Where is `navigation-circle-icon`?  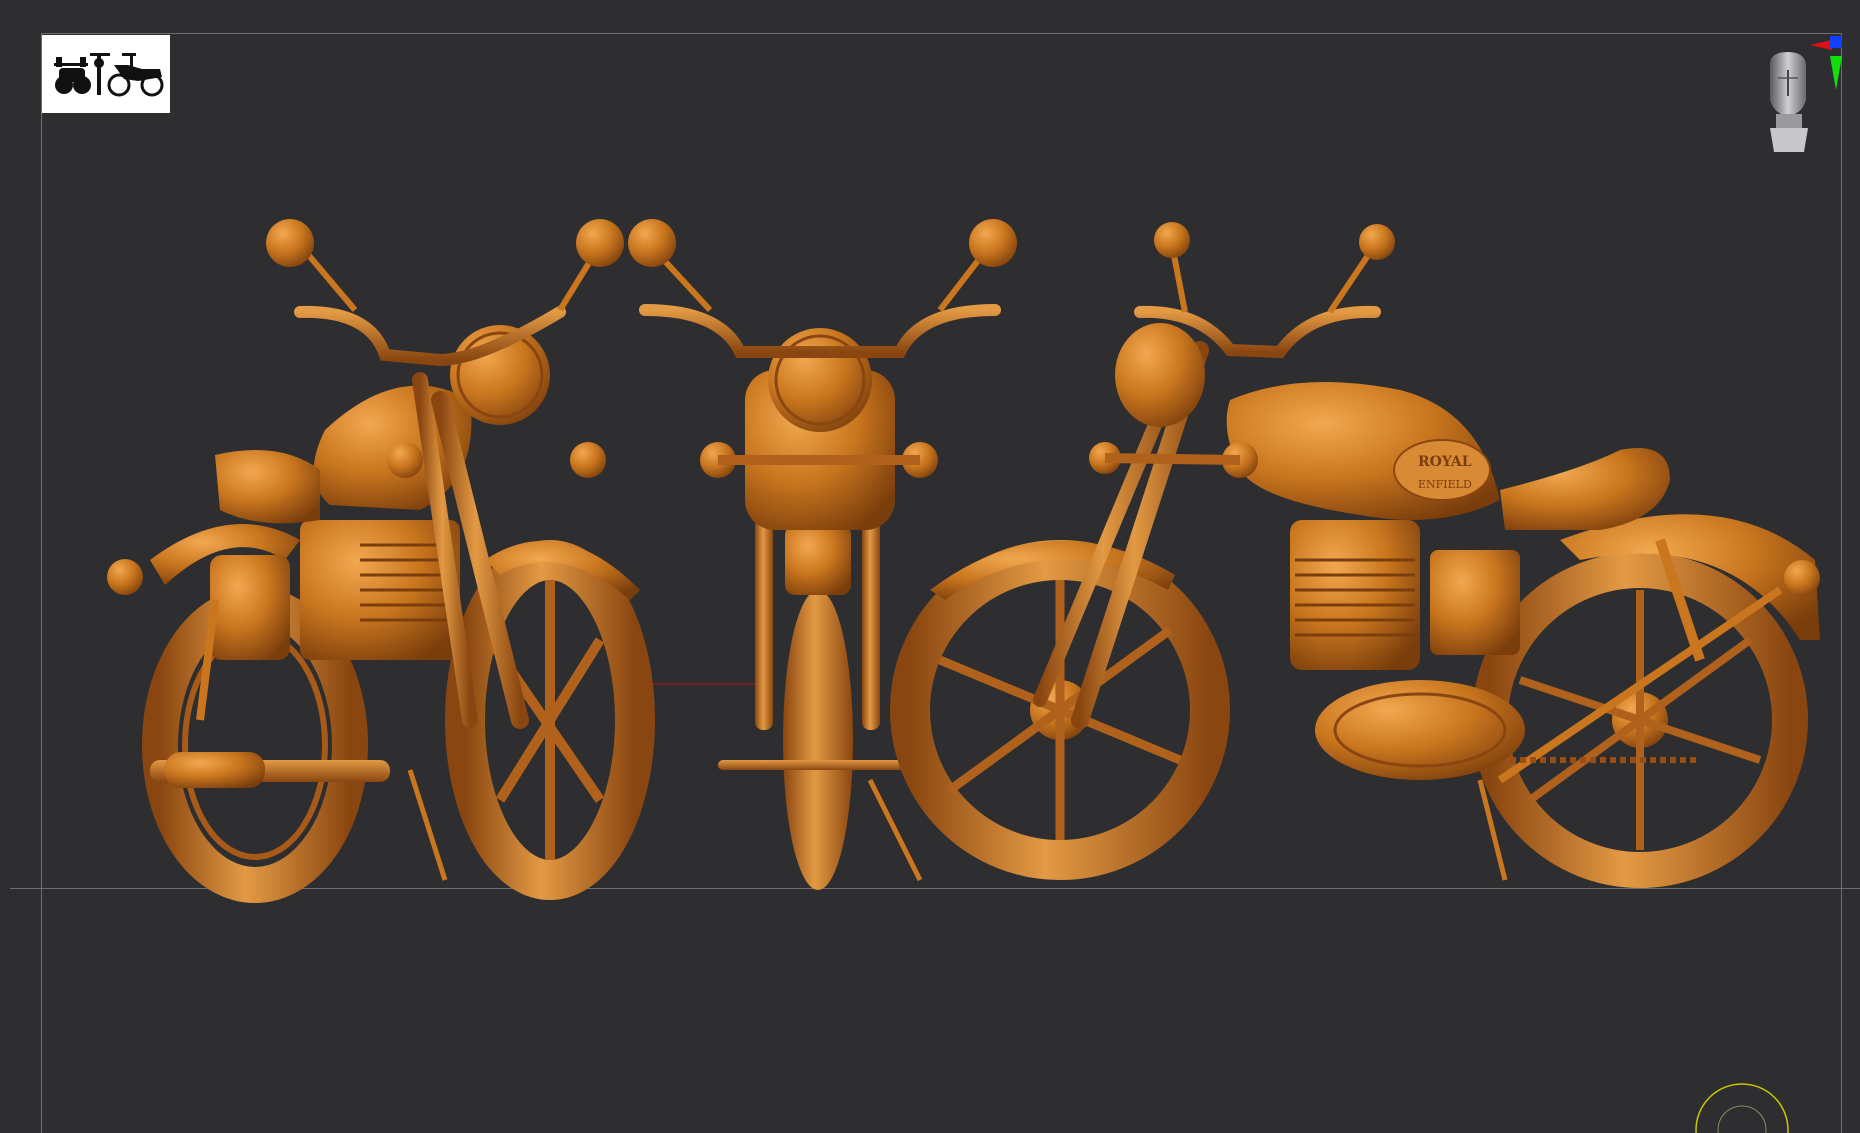 navigation-circle-icon is located at coordinates (1740, 1106).